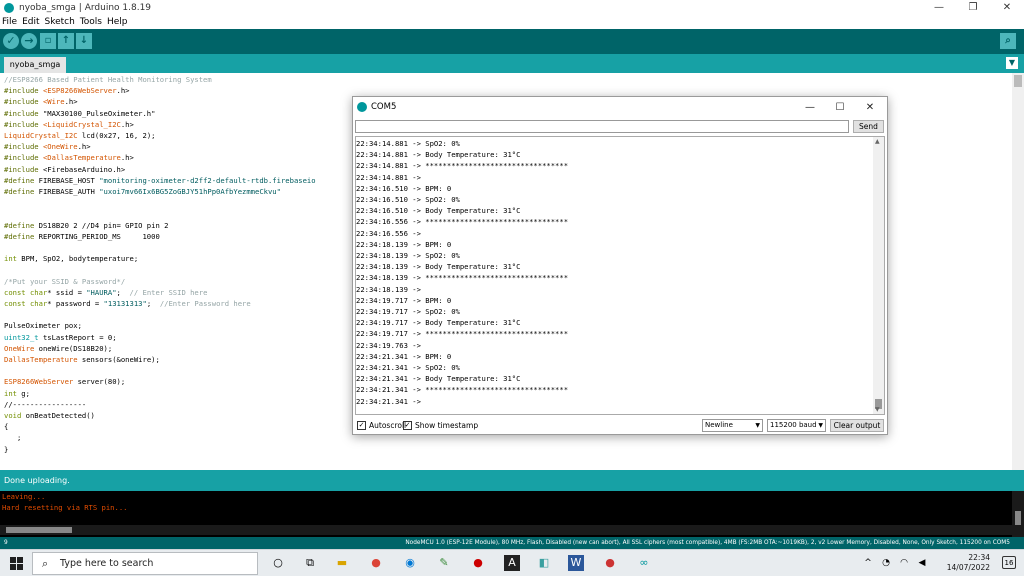 The height and width of the screenshot is (576, 1024). Describe the element at coordinates (23, 393) in the screenshot. I see `code-token: g;` at that location.